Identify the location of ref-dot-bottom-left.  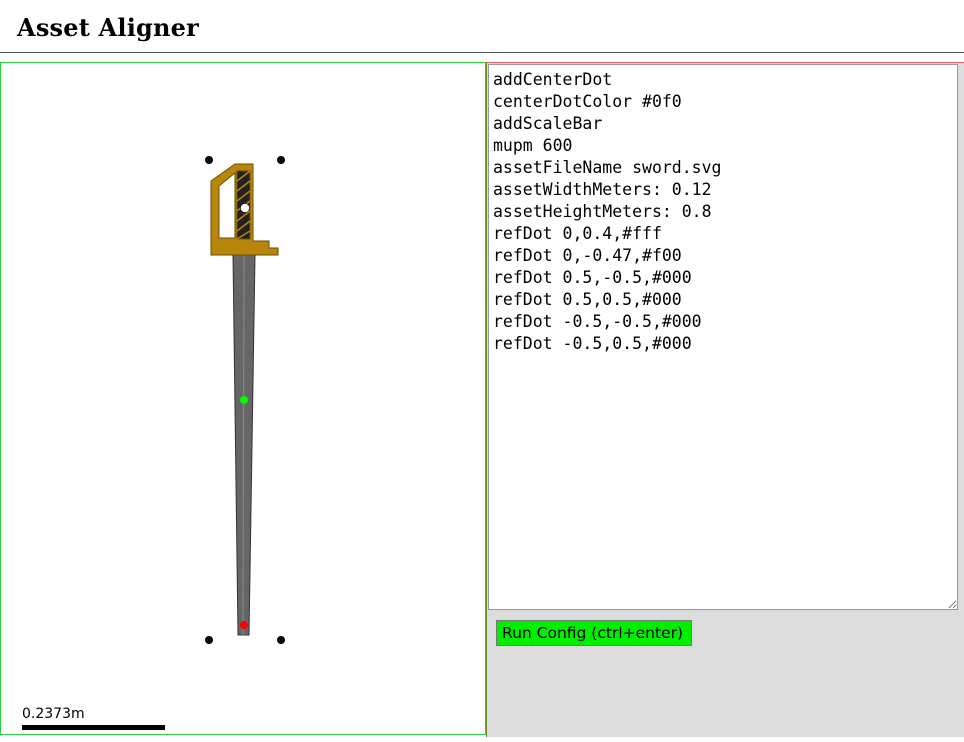
(209, 640).